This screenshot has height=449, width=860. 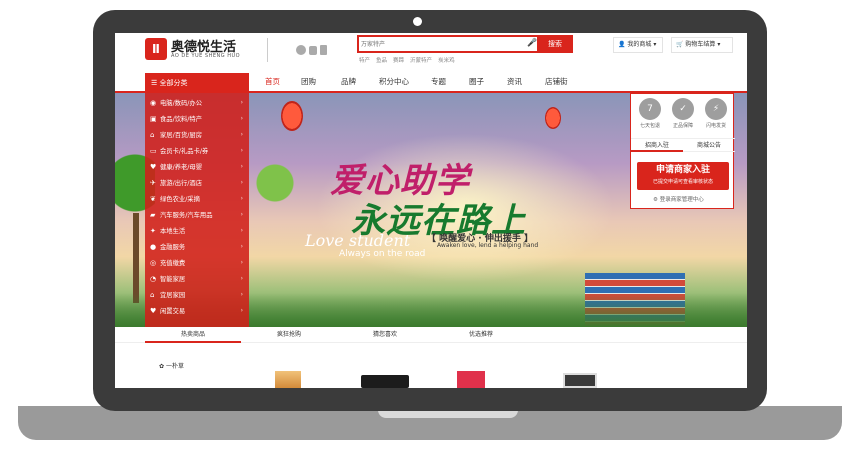 I want to click on panel-tabs: 招商入驻 商城公告, so click(x=683, y=145).